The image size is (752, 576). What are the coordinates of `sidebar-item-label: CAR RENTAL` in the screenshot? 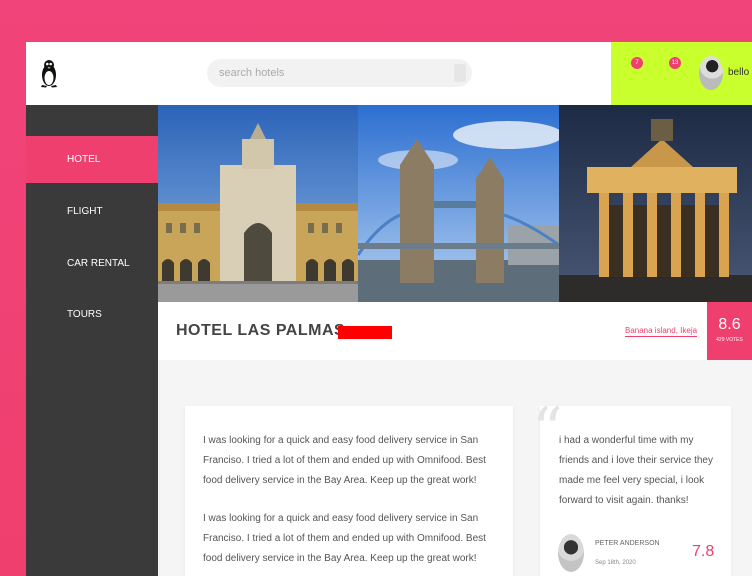 It's located at (98, 263).